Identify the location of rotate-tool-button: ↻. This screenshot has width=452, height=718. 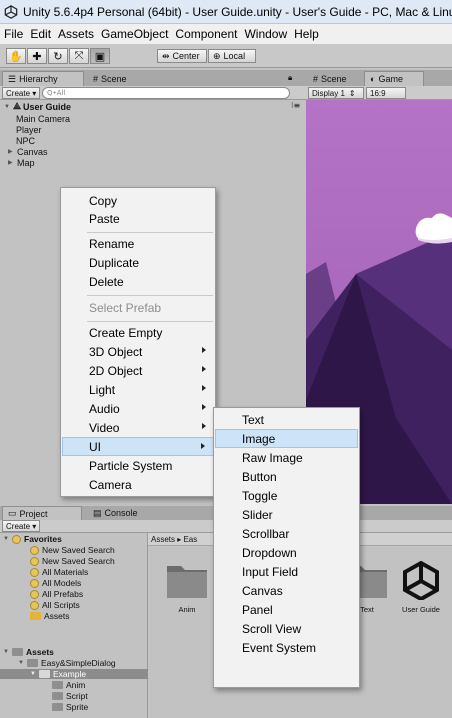
(58, 56).